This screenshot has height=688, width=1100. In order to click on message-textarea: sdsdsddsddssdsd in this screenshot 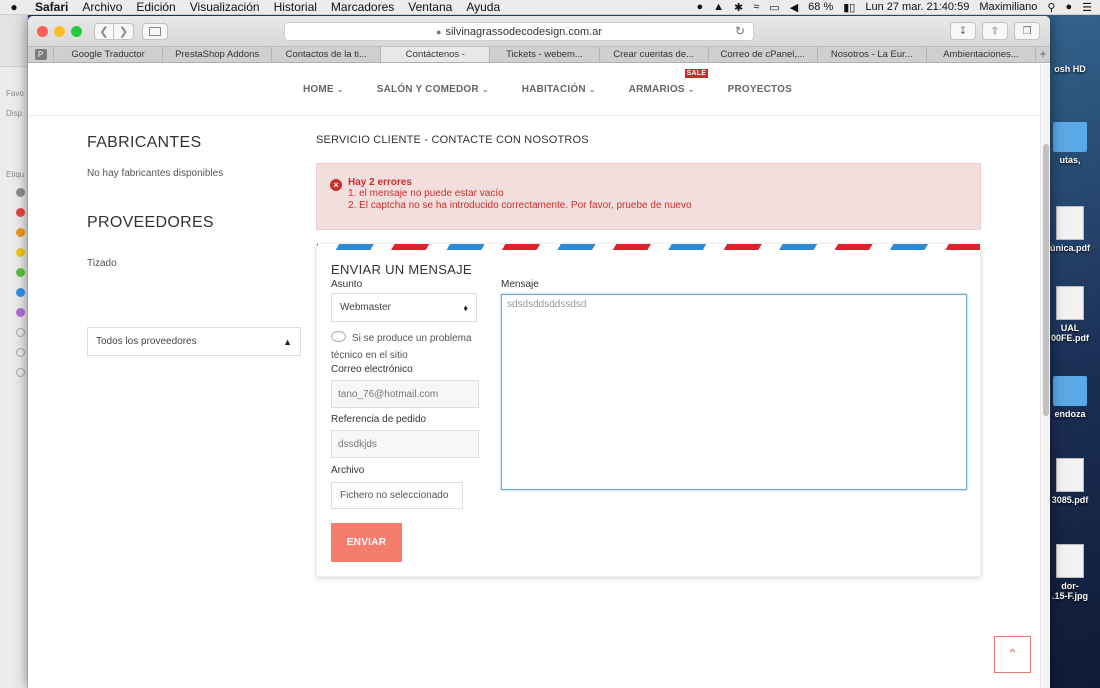, I will do `click(734, 392)`.